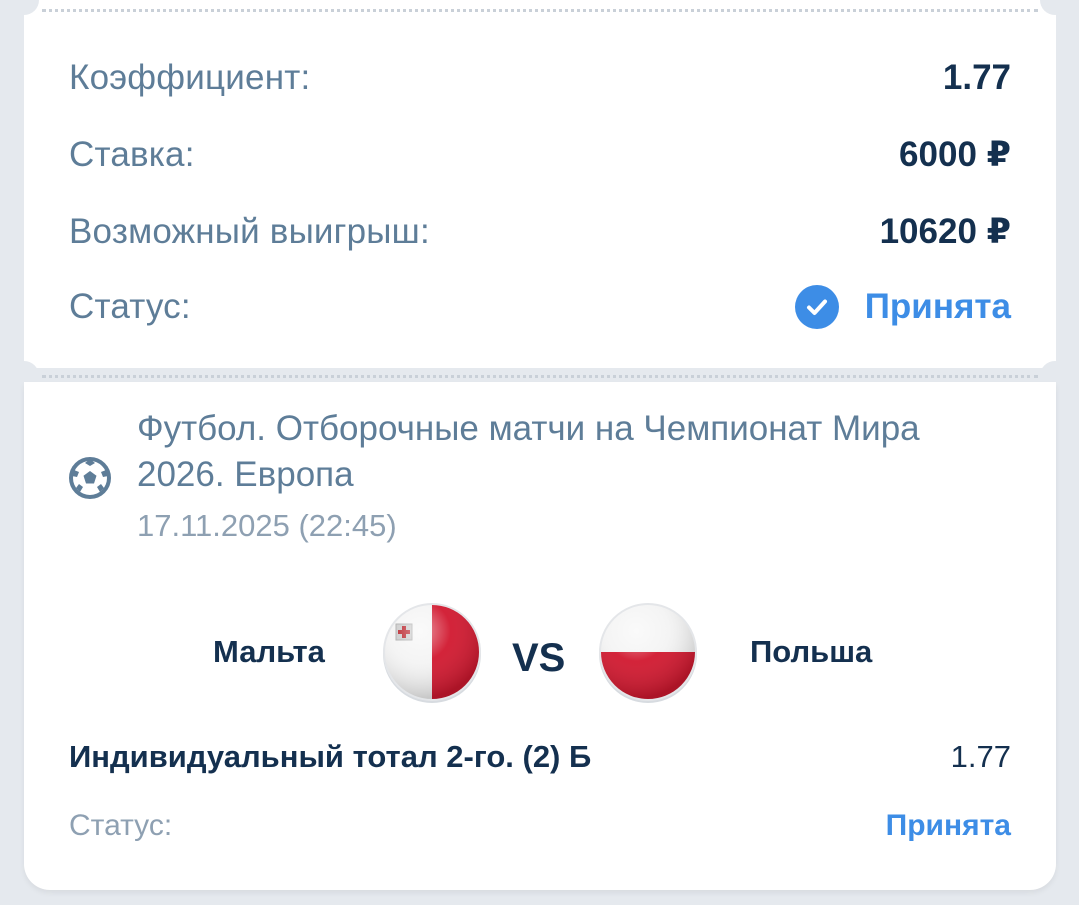 The image size is (1079, 905). Describe the element at coordinates (540, 376) in the screenshot. I see `section-perforation` at that location.